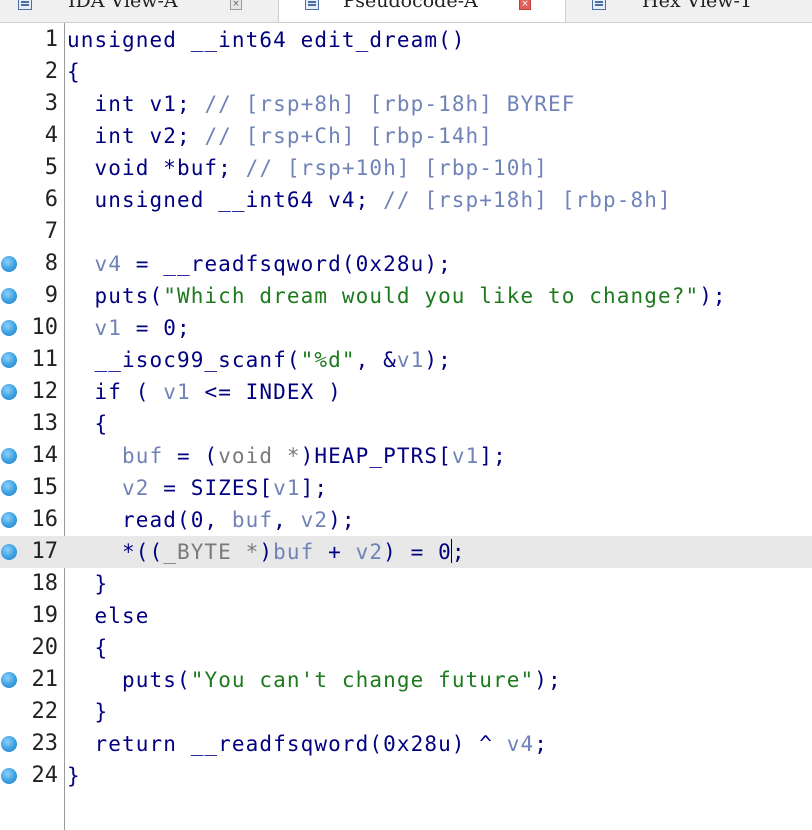 This screenshot has height=830, width=812. I want to click on line-number: 2, so click(51, 71).